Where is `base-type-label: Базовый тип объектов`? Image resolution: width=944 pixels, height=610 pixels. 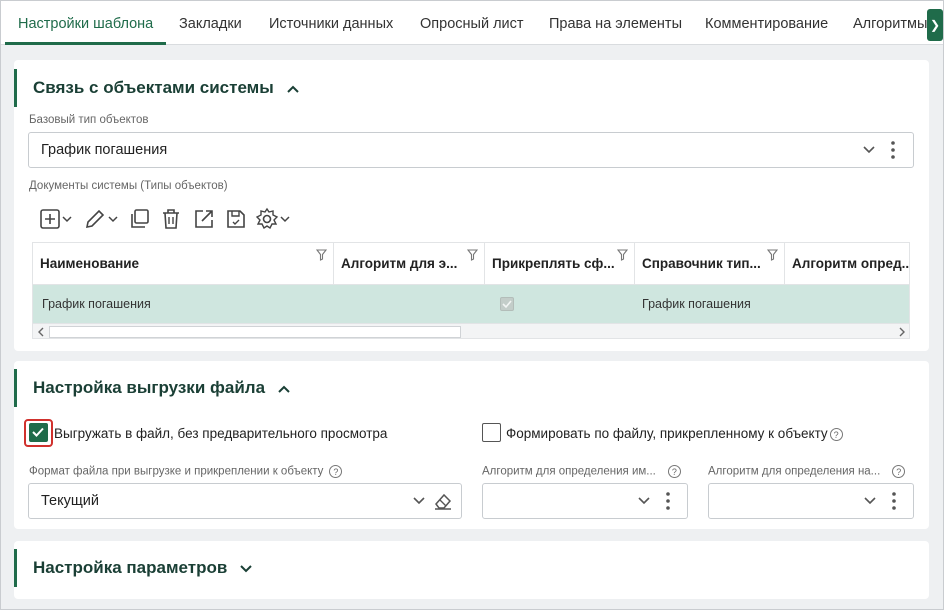 base-type-label: Базовый тип объектов is located at coordinates (89, 120).